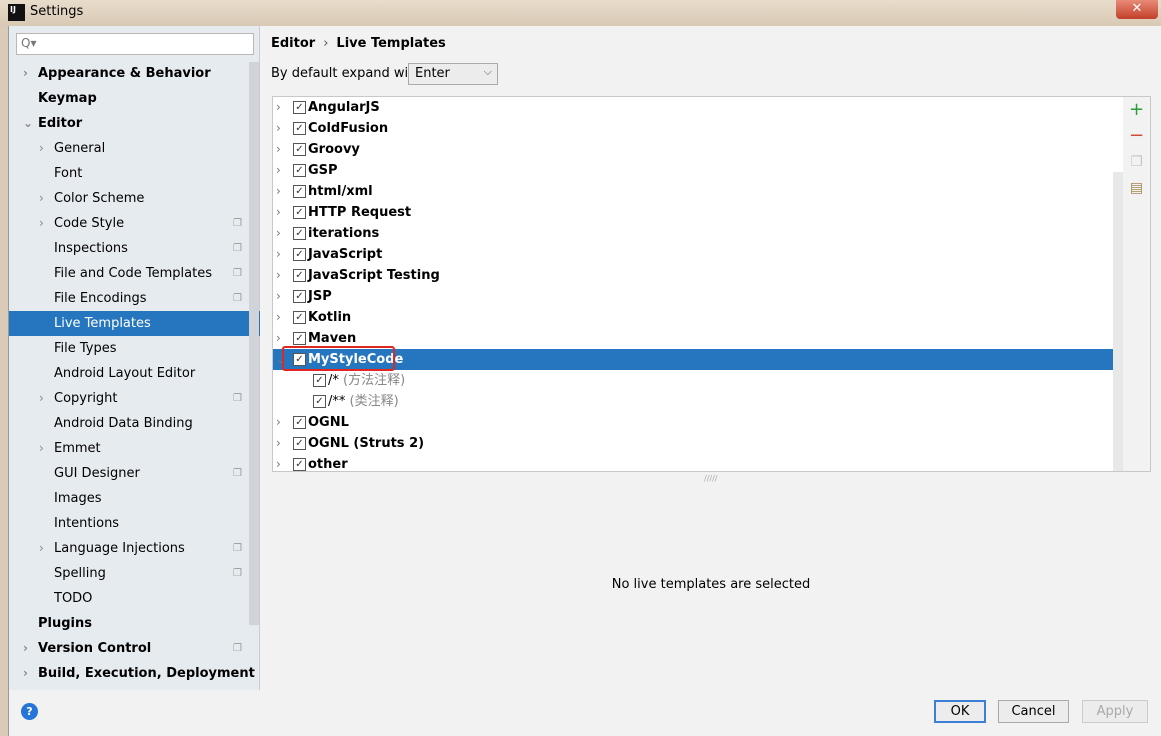  Describe the element at coordinates (129, 523) in the screenshot. I see `sidebar-item-intentions: Intentions` at that location.